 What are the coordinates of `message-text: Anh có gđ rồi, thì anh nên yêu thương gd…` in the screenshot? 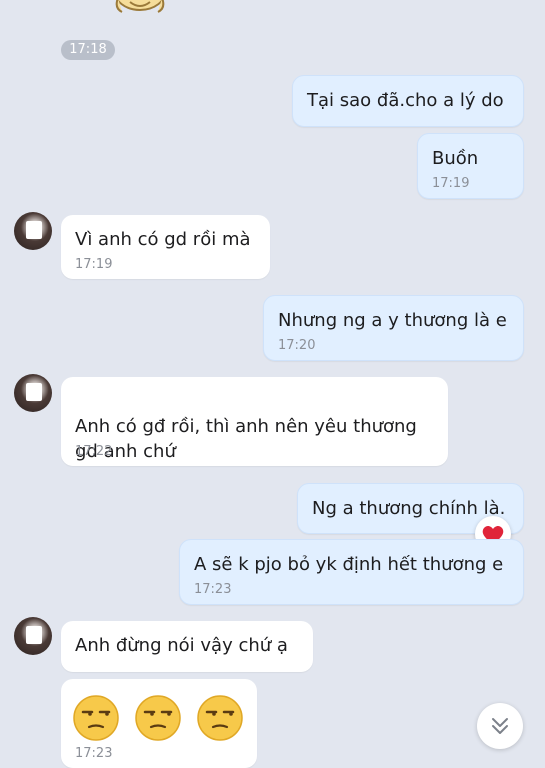 It's located at (246, 439).